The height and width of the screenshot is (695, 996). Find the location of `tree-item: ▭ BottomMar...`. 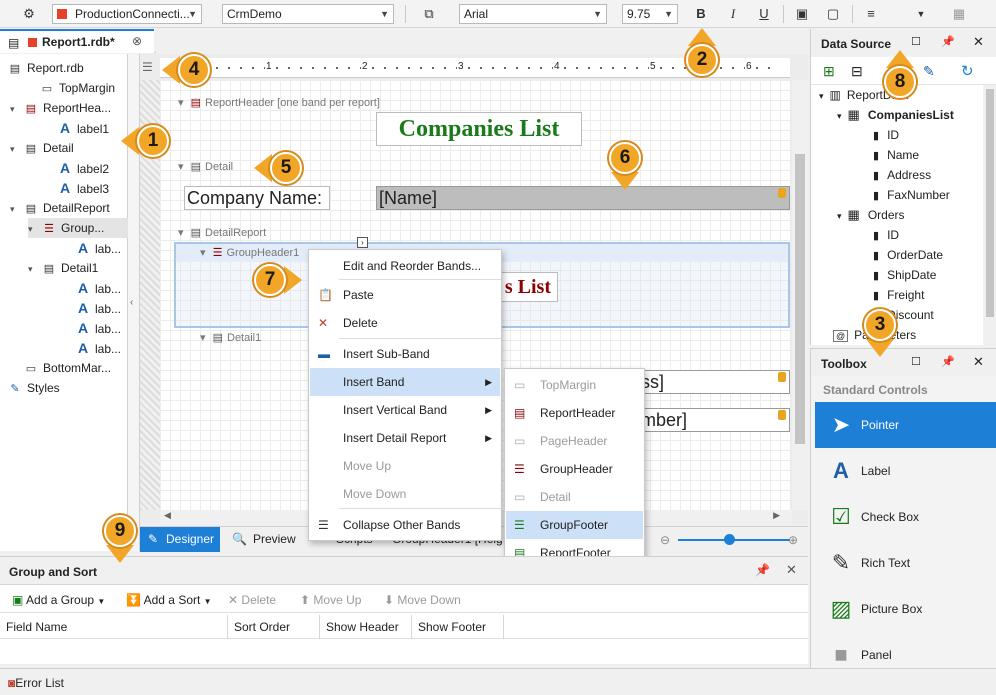

tree-item: ▭ BottomMar... is located at coordinates (69, 368).